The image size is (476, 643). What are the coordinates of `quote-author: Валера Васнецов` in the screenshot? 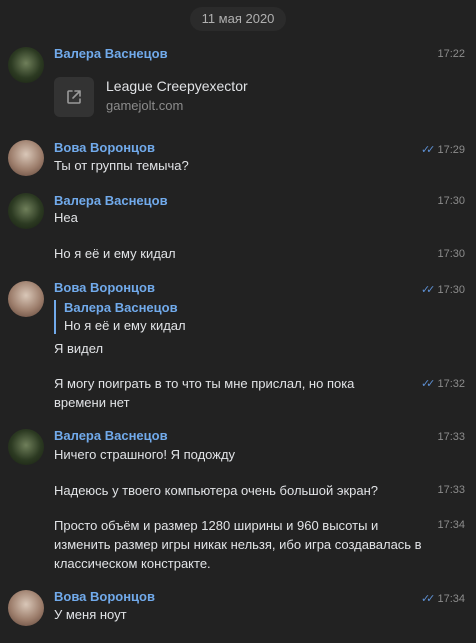 It's located at (121, 307).